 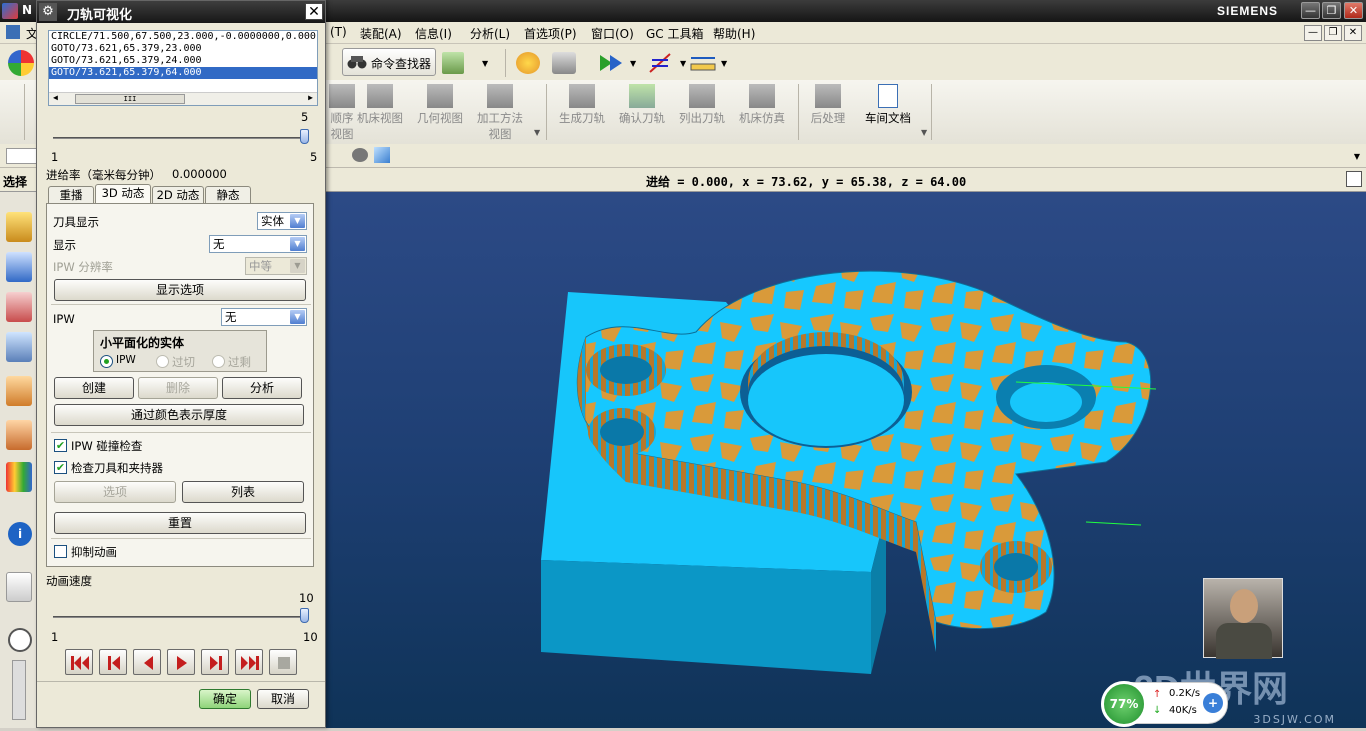 What do you see at coordinates (528, 63) in the screenshot?
I see `snap-icon` at bounding box center [528, 63].